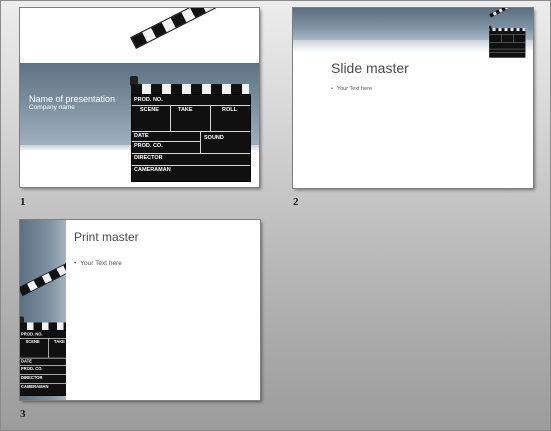 Image resolution: width=551 pixels, height=431 pixels. I want to click on slide-title: Slide master, so click(370, 68).